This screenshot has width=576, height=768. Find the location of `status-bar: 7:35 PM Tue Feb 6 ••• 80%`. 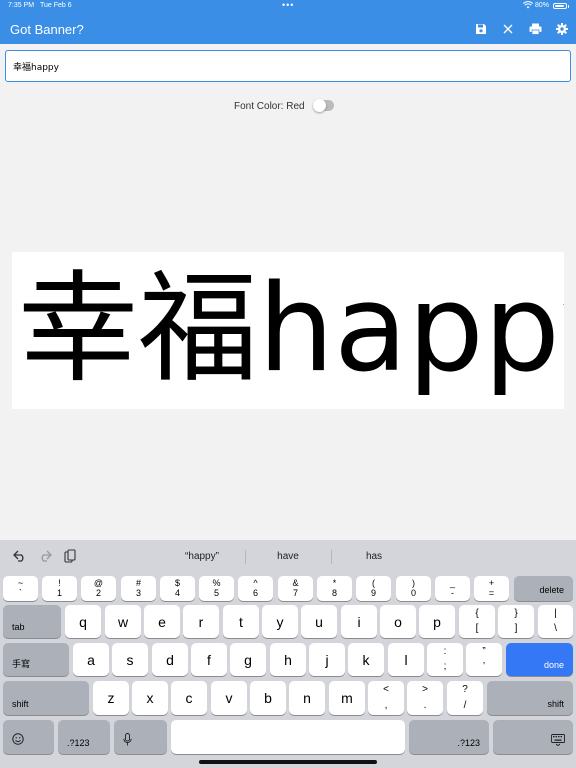

status-bar: 7:35 PM Tue Feb 6 ••• 80% is located at coordinates (288, 6).